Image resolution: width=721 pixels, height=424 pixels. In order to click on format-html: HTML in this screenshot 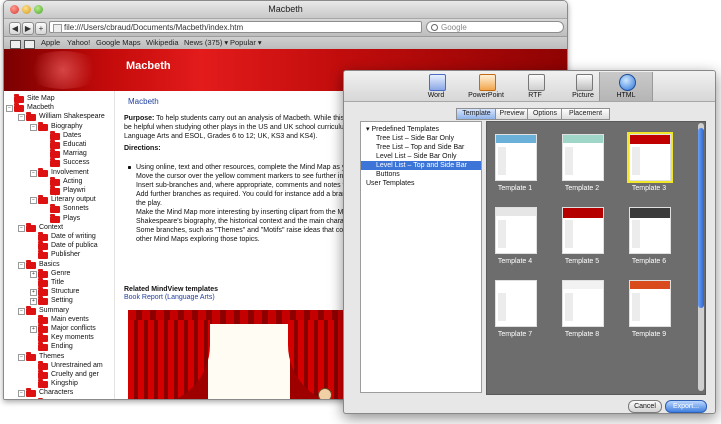, I will do `click(626, 86)`.